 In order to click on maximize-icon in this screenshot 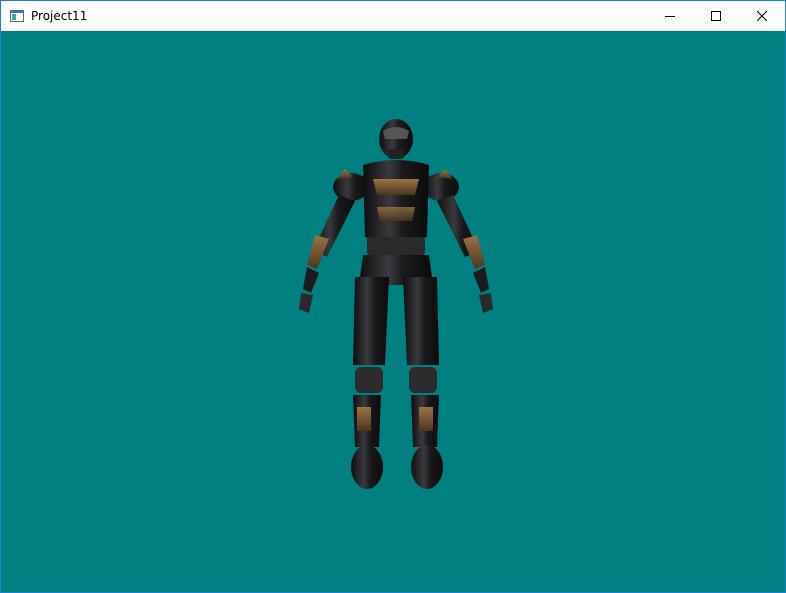, I will do `click(716, 16)`.